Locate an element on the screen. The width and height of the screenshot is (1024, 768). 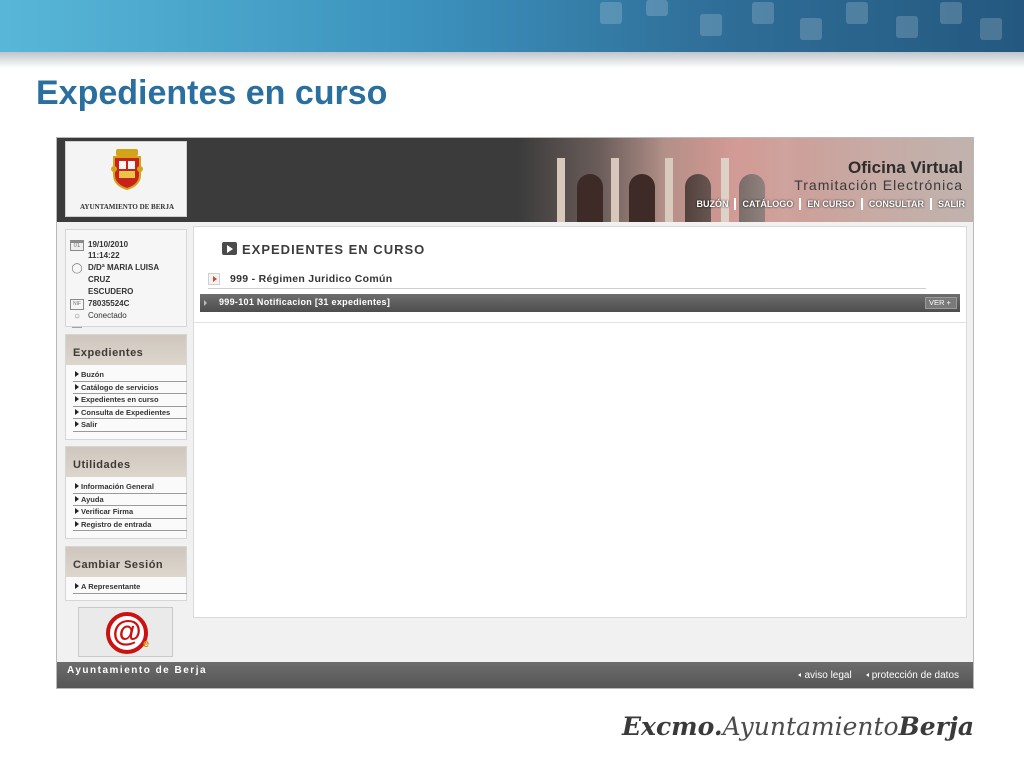
header-nav: BUZÓN CATÁLOGO EN CURSO CONSULTAR SALIR is located at coordinates (830, 204).